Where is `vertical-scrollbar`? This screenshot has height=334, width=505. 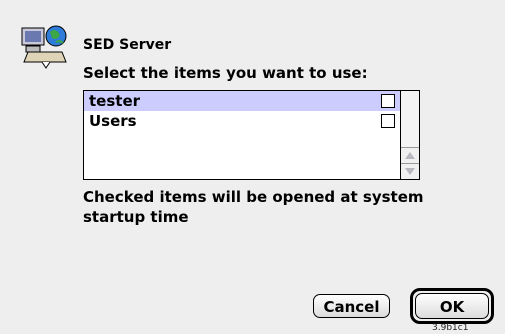
vertical-scrollbar is located at coordinates (409, 135).